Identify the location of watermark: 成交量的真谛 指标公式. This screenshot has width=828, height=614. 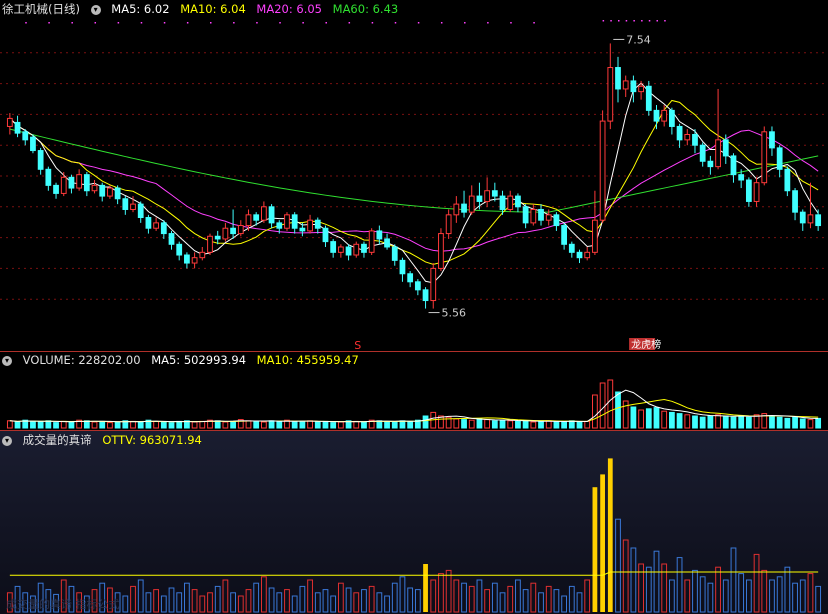
(63, 604).